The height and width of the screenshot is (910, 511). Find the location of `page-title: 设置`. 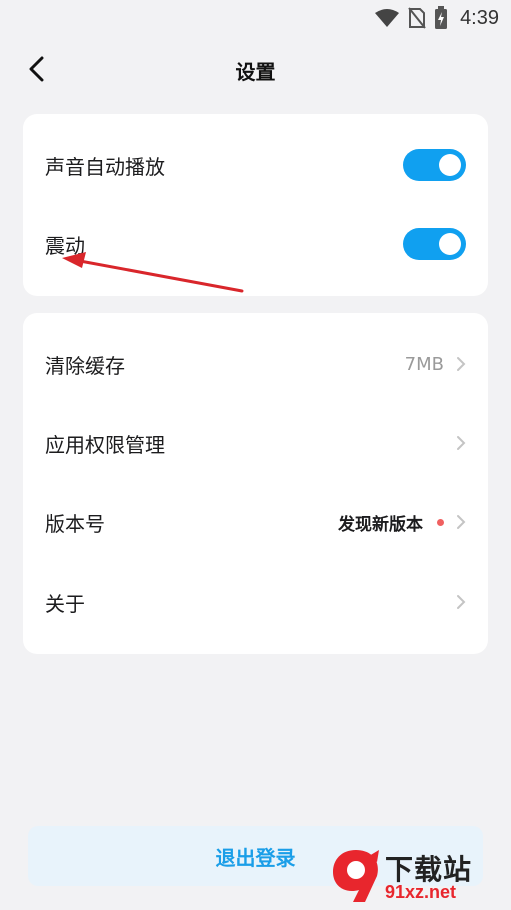

page-title: 设置 is located at coordinates (255, 72).